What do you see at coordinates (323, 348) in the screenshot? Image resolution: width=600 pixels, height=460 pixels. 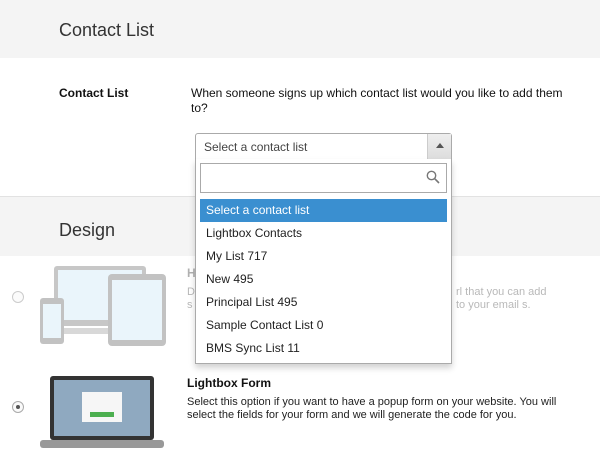 I see `dropdown-option: BMS Sync List 11` at bounding box center [323, 348].